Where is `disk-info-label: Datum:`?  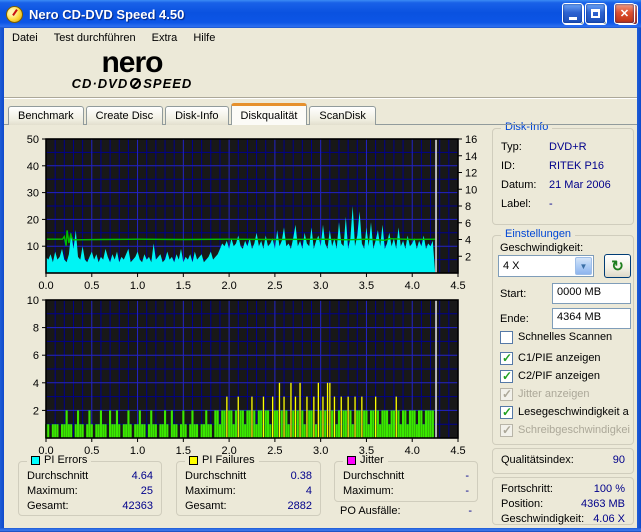
disk-info-label: Datum: is located at coordinates (519, 185).